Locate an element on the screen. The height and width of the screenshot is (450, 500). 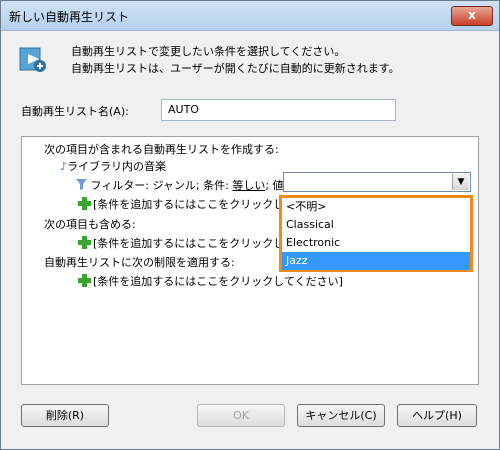
delete-button: 削除(R) is located at coordinates (65, 415).